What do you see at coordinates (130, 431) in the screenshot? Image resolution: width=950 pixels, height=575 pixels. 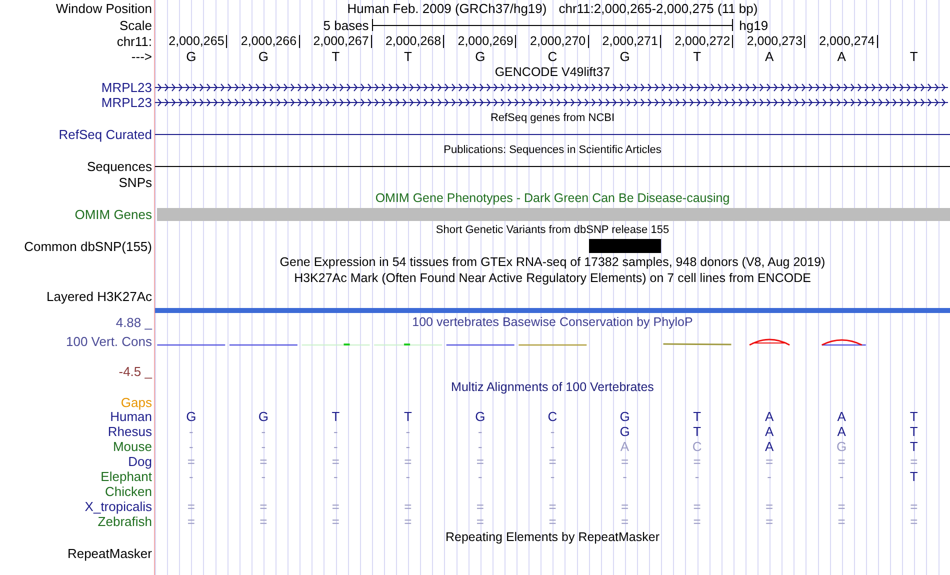 I see `species-label: Rhesus` at bounding box center [130, 431].